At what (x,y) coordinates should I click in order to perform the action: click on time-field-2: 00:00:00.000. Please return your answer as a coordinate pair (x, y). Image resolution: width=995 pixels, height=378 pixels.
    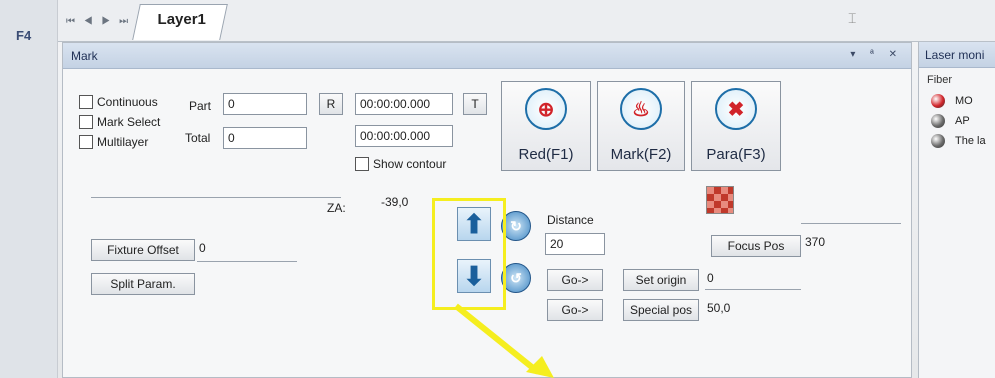
    Looking at the image, I should click on (404, 136).